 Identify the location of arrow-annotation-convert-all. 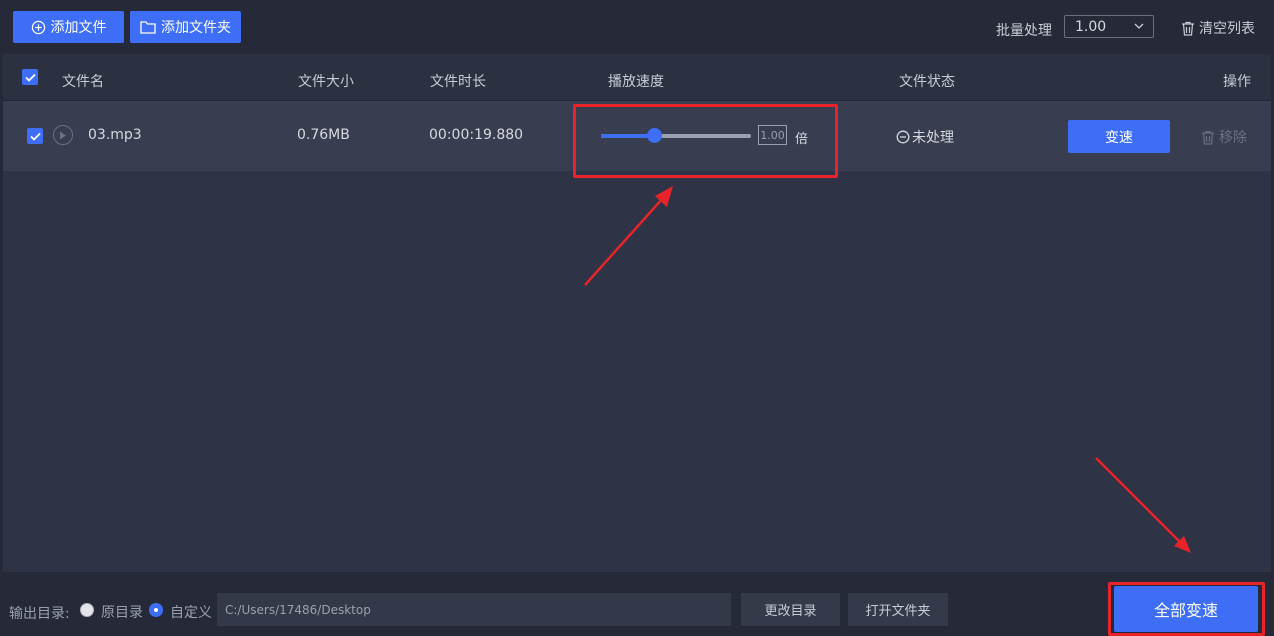
(1143, 505).